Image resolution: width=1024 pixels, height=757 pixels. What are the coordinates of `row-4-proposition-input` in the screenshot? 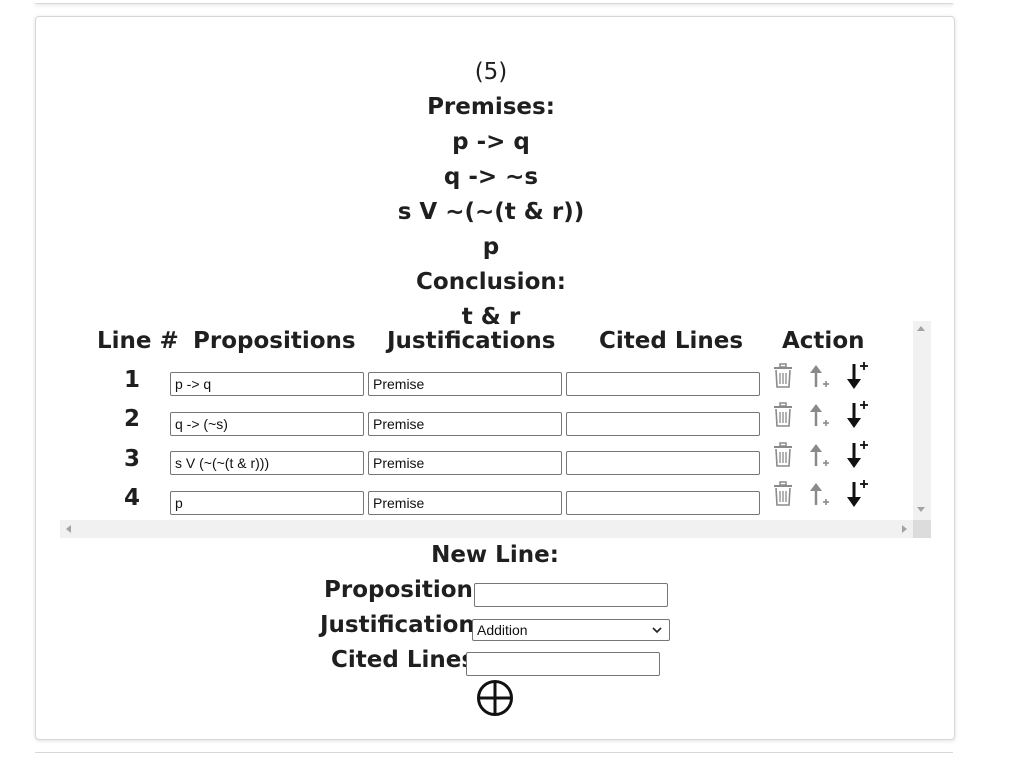 It's located at (267, 503).